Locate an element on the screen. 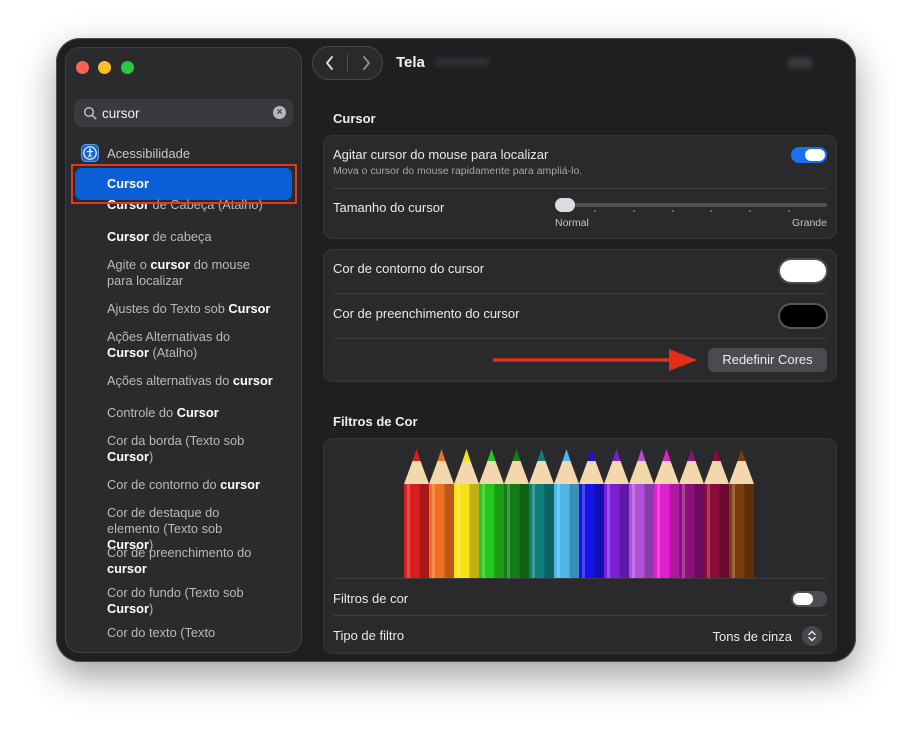 The height and width of the screenshot is (737, 913). sidebar-result-item: Agite o cursor do mouse para localizar is located at coordinates (183, 273).